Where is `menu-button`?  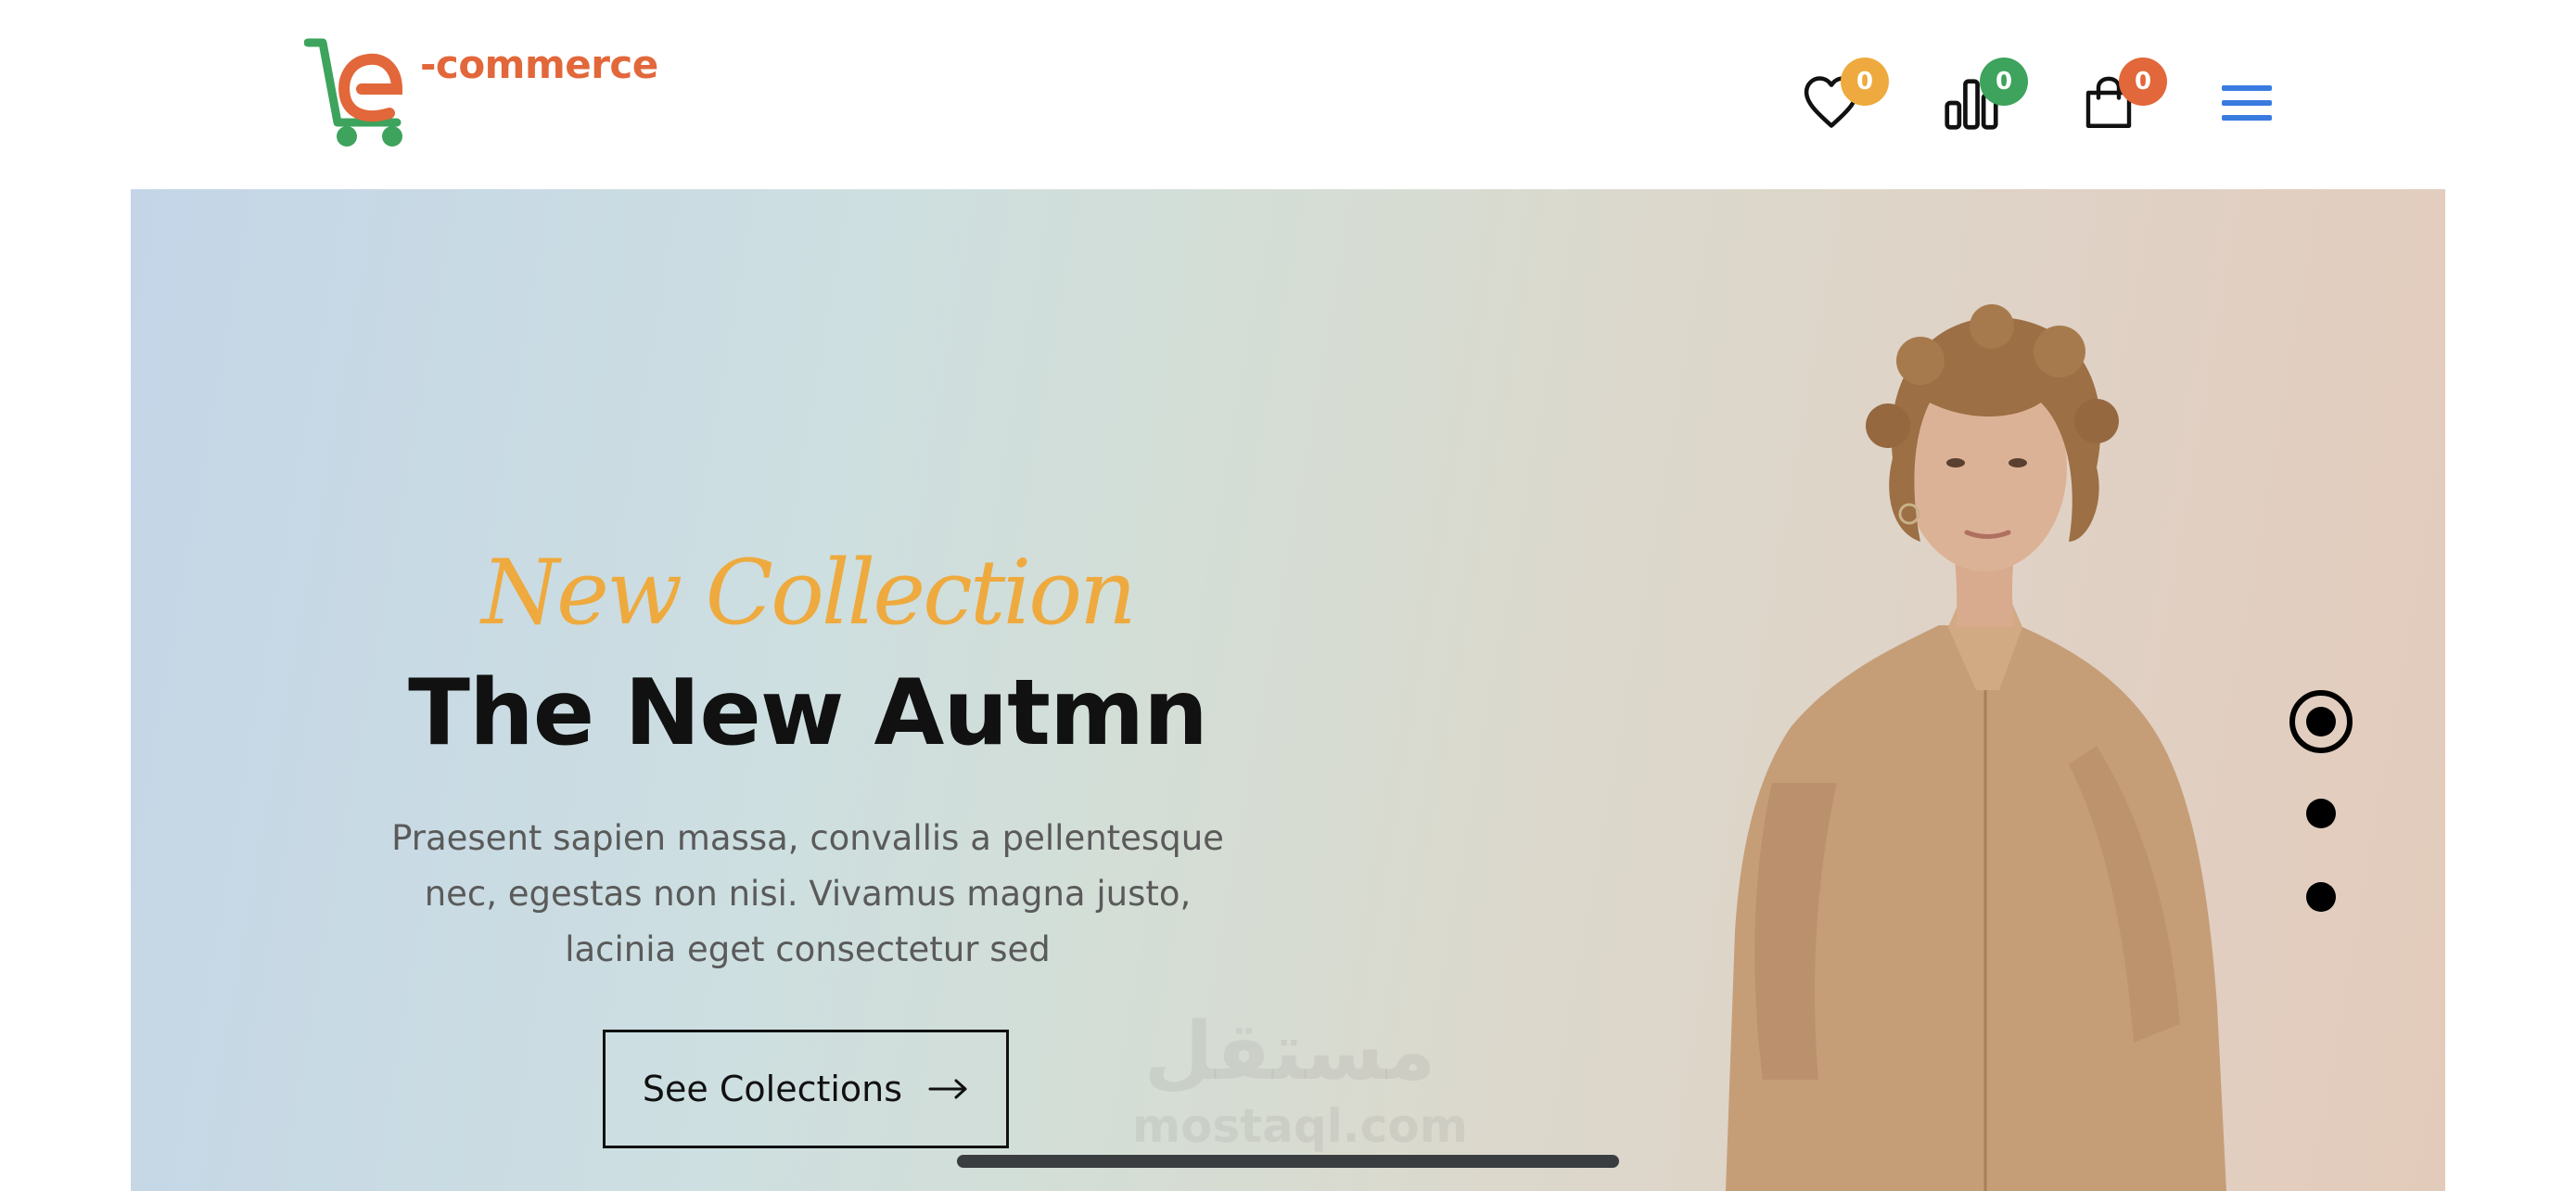 menu-button is located at coordinates (2250, 102).